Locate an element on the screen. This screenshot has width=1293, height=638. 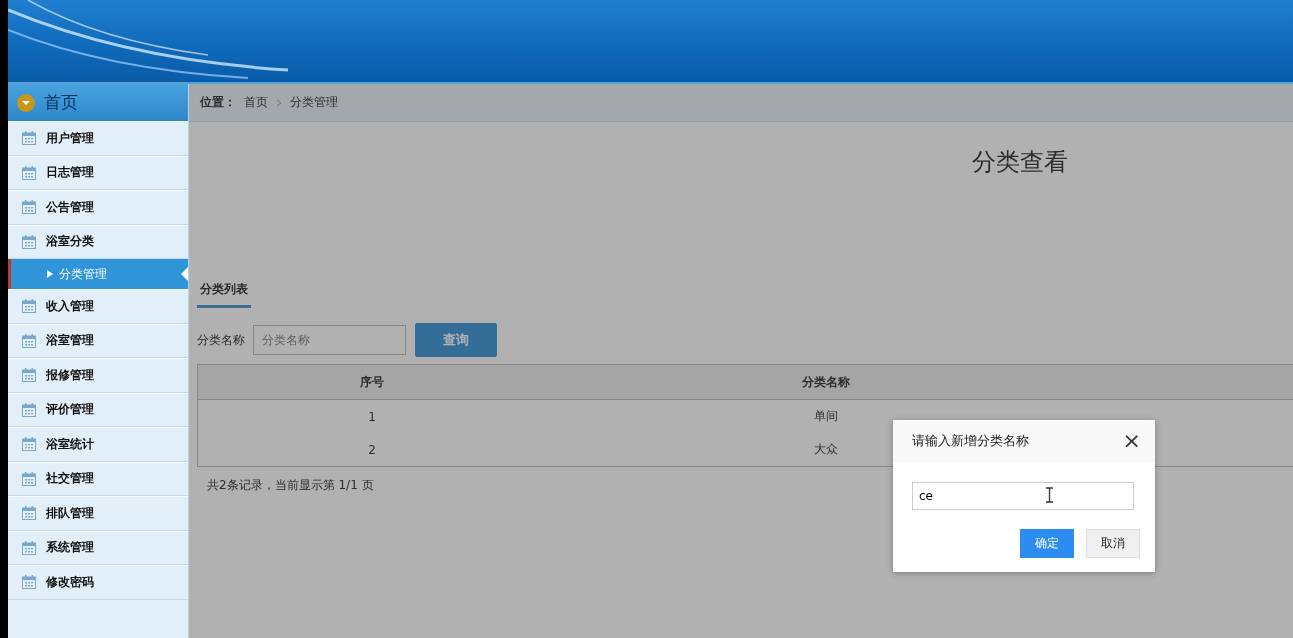
sidebar-item: 浴室管理 is located at coordinates (98, 340).